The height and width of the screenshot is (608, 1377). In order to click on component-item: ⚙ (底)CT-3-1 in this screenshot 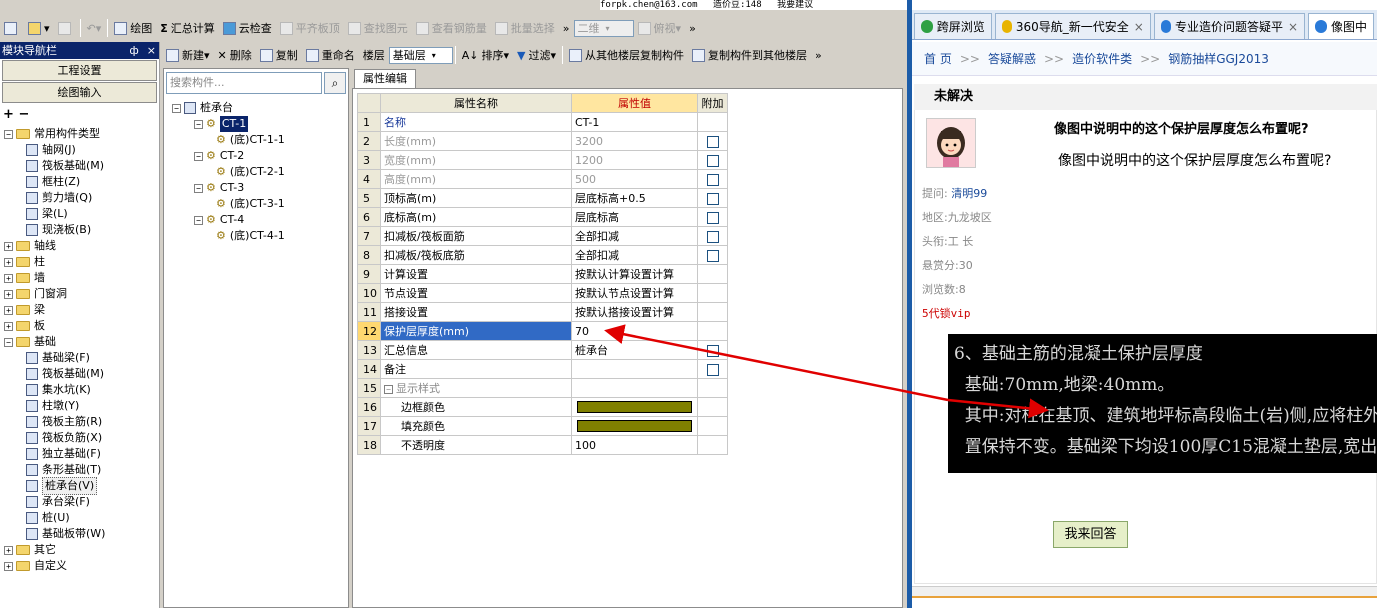, I will do `click(228, 204)`.